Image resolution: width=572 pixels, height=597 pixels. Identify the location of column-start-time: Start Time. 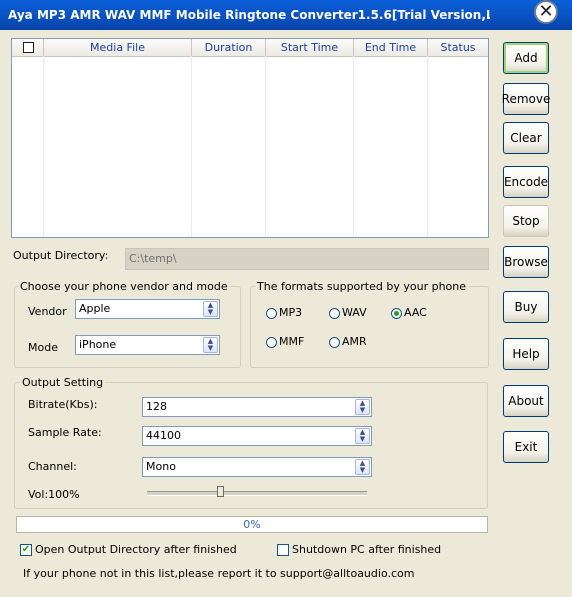
(310, 47).